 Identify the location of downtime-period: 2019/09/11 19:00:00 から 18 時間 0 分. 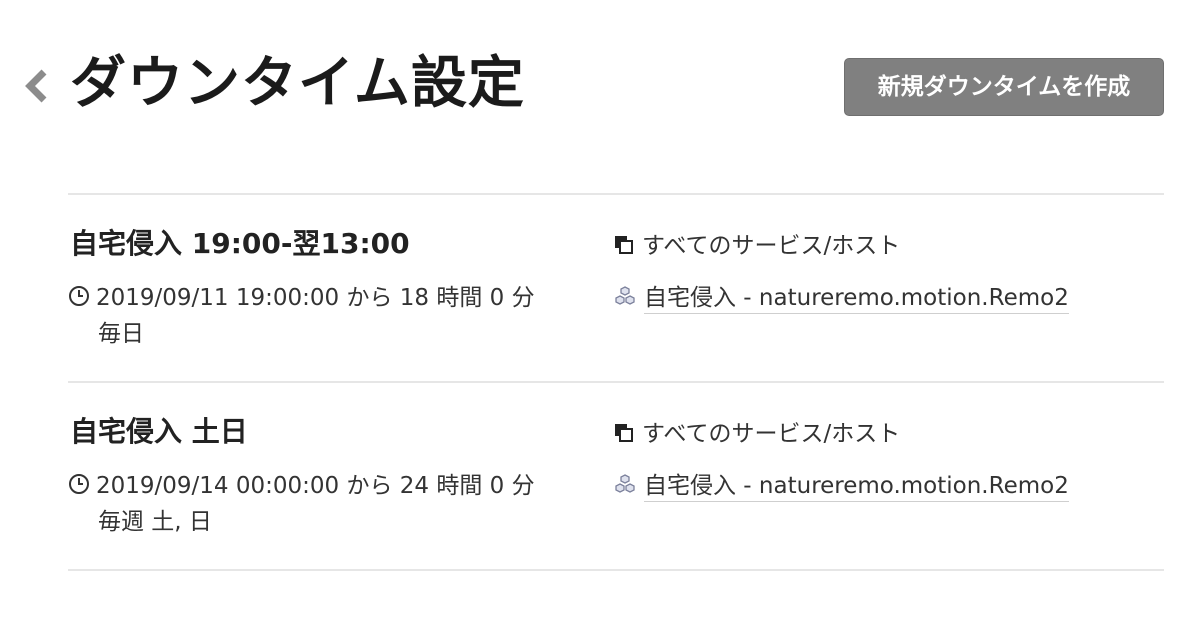
(301, 298).